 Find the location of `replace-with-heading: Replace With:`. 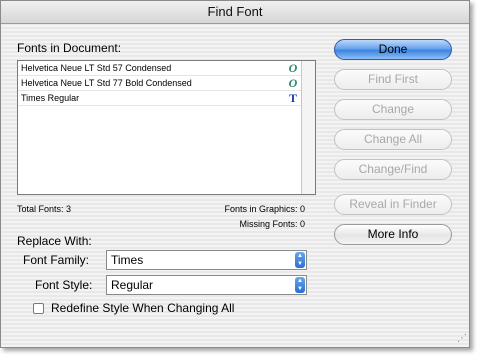

replace-with-heading: Replace With: is located at coordinates (54, 241).